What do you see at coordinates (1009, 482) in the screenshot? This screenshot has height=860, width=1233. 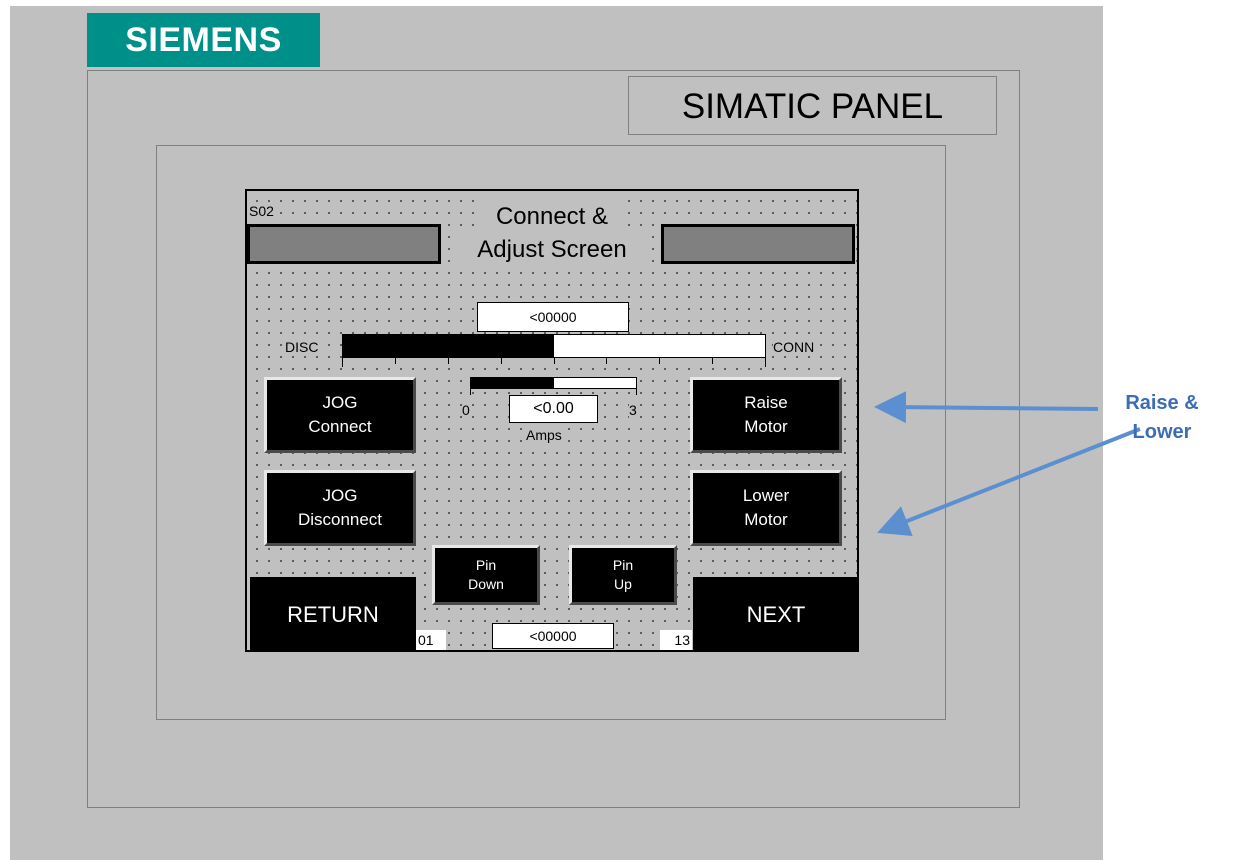 I see `arrow-to-lower-motor` at bounding box center [1009, 482].